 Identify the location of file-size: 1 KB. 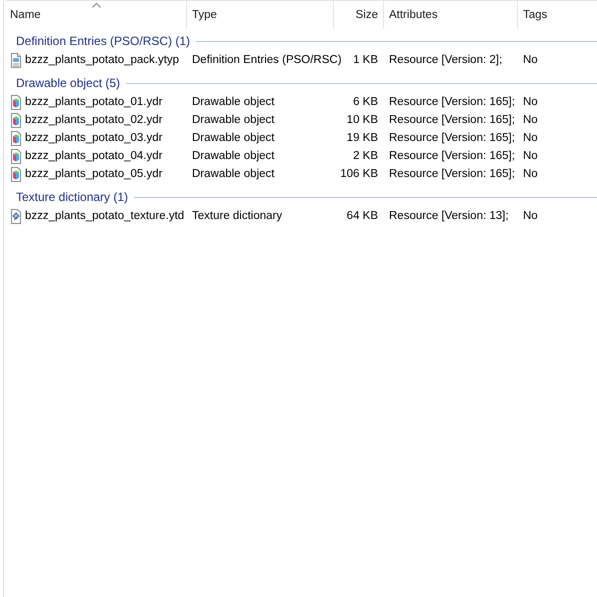
(365, 60).